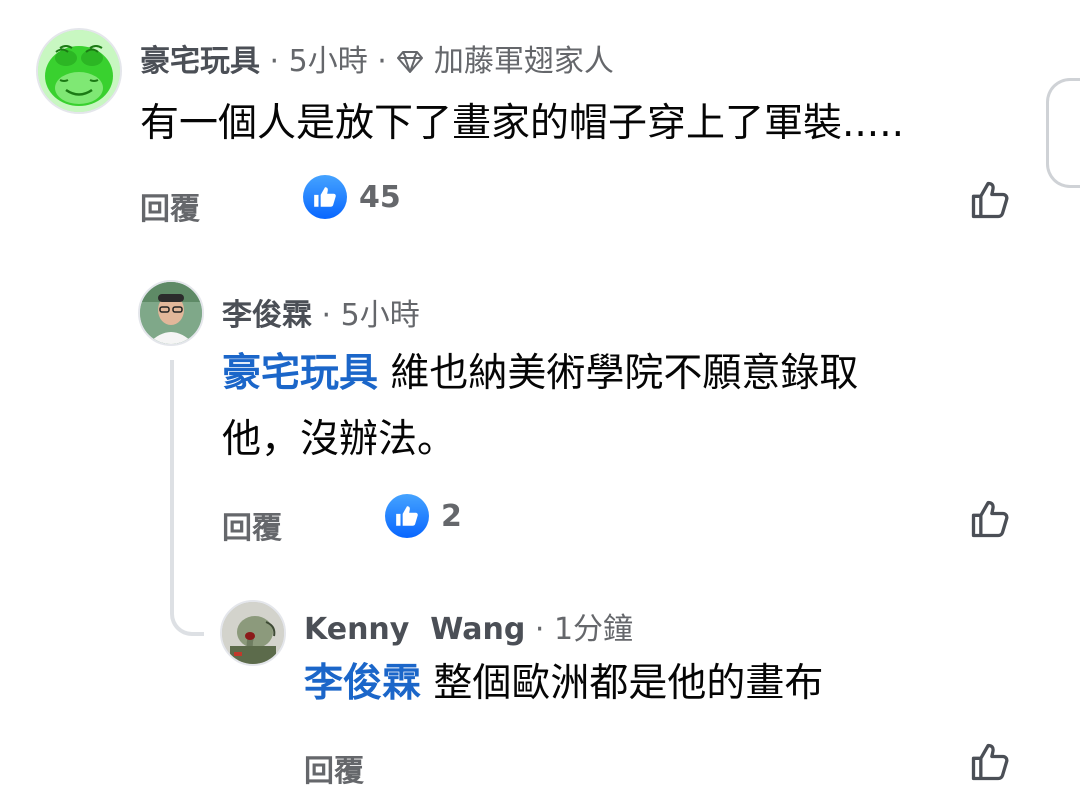 Image resolution: width=1080 pixels, height=811 pixels. Describe the element at coordinates (628, 683) in the screenshot. I see `comment-text-line: 整個歐洲都是他的畫布` at that location.